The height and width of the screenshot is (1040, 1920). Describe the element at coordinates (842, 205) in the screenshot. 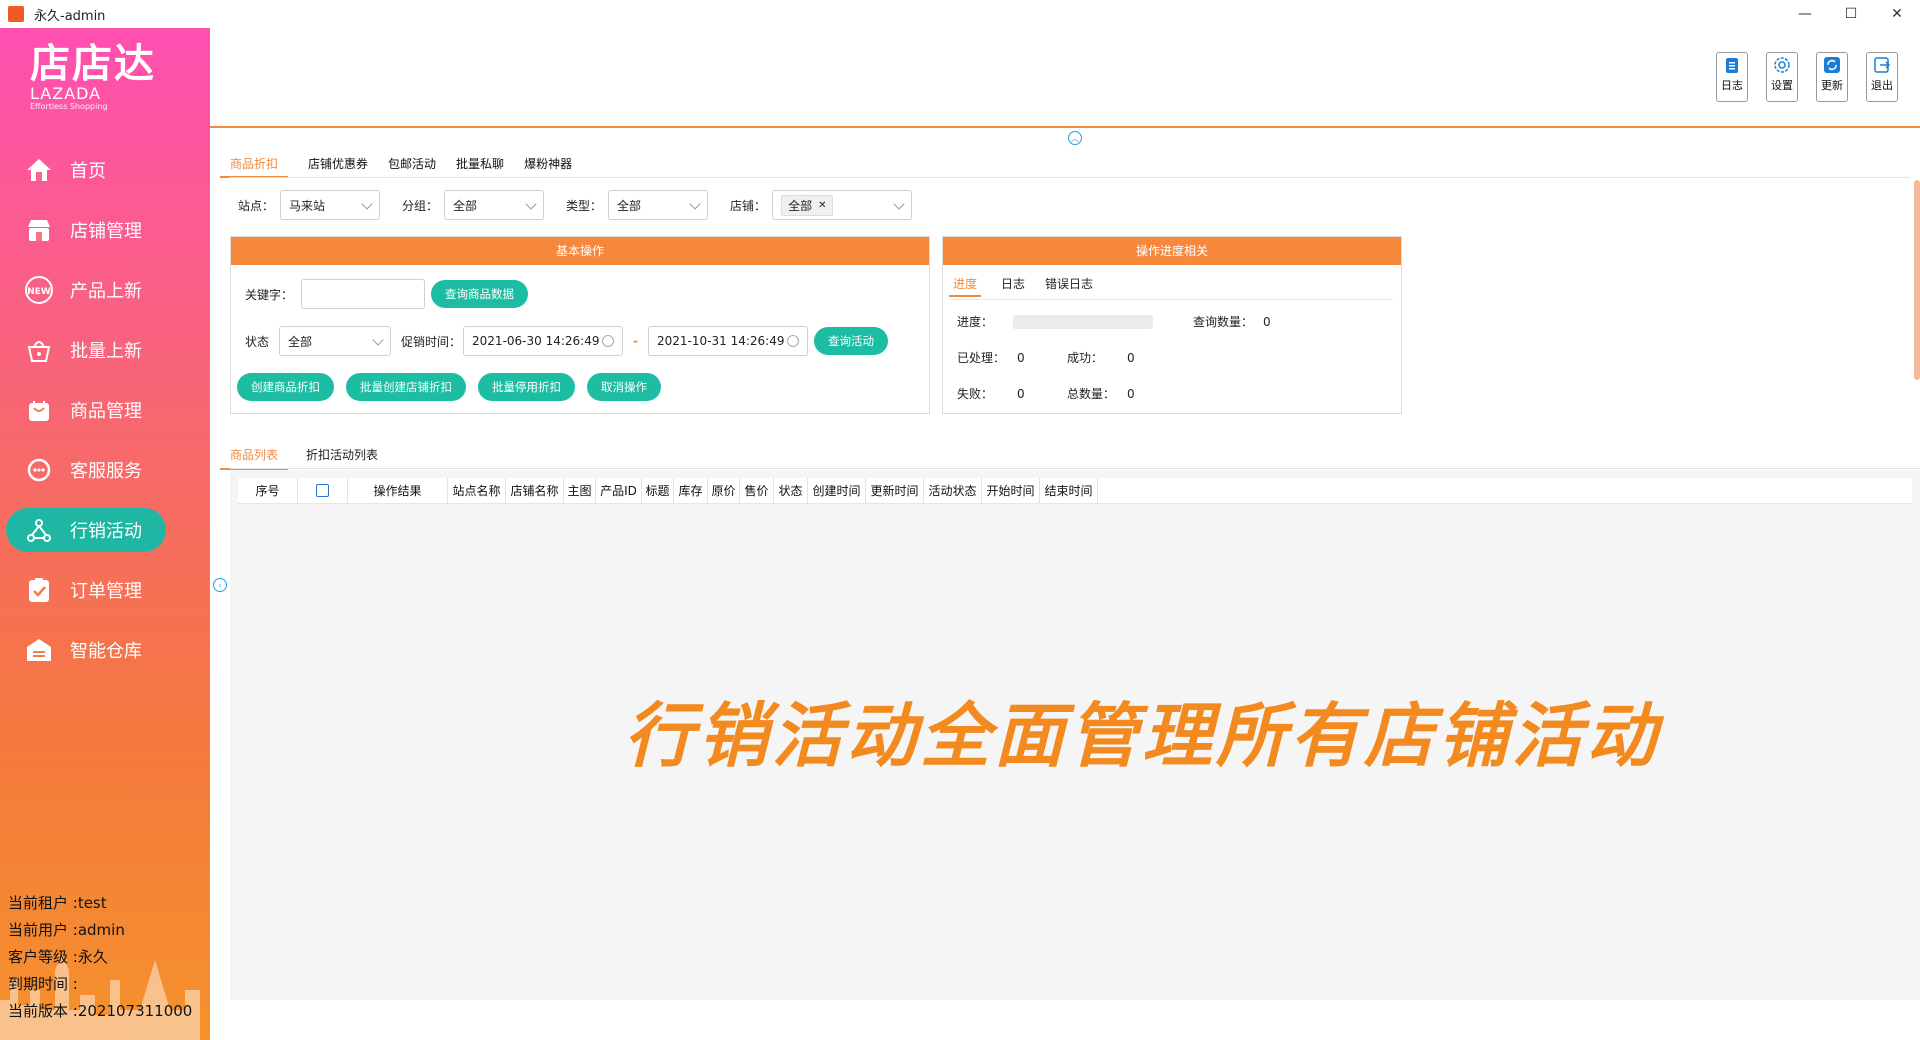

I see `shop-select: 全部 ✕` at that location.